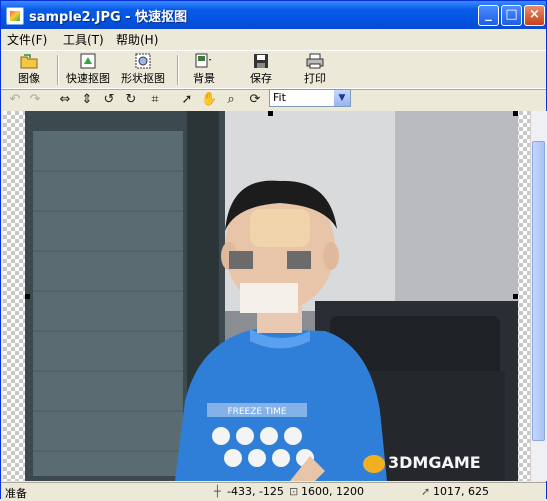 This screenshot has height=501, width=547. I want to click on rotate-right-icon: ↻, so click(131, 100).